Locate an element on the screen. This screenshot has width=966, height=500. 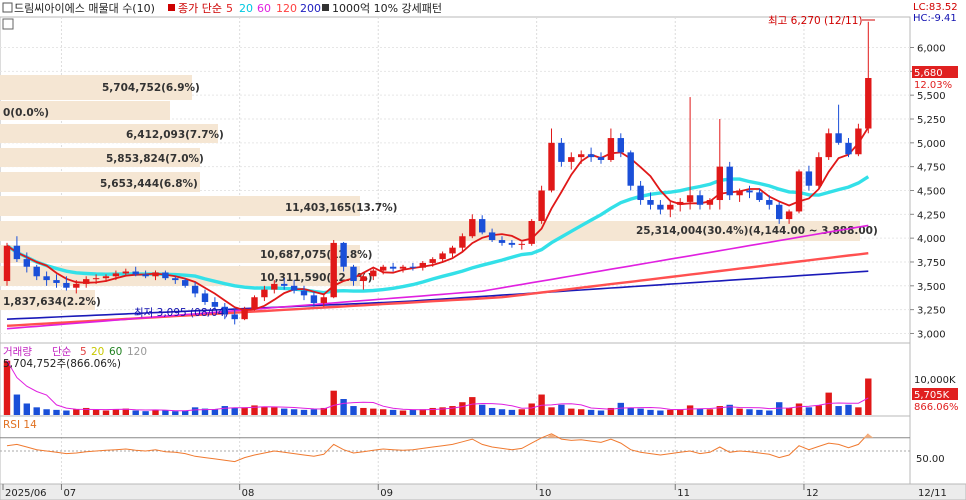
volume-profile-label: 5,653,444(6.8%) is located at coordinates (149, 184).